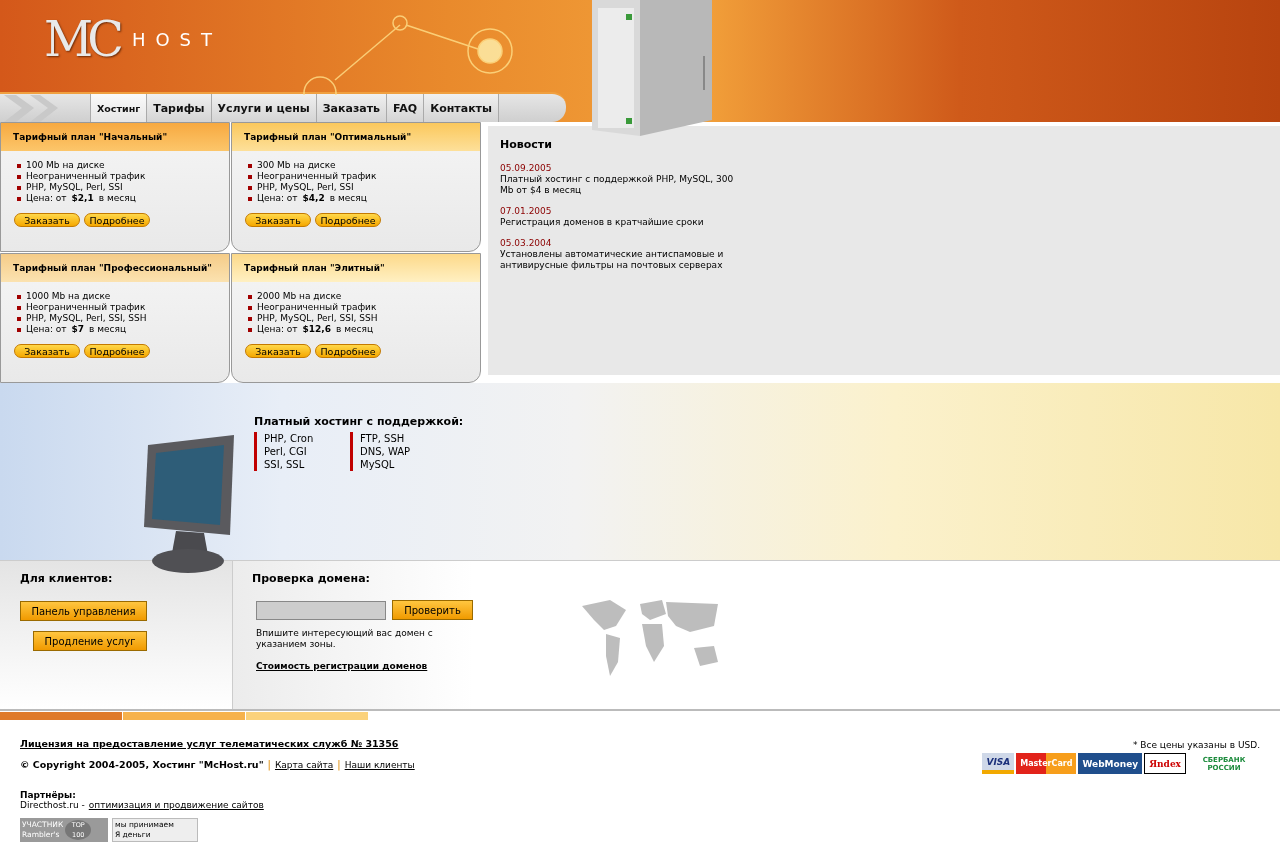  What do you see at coordinates (263, 108) in the screenshot?
I see `nav-tab: Услуги и цены` at bounding box center [263, 108].